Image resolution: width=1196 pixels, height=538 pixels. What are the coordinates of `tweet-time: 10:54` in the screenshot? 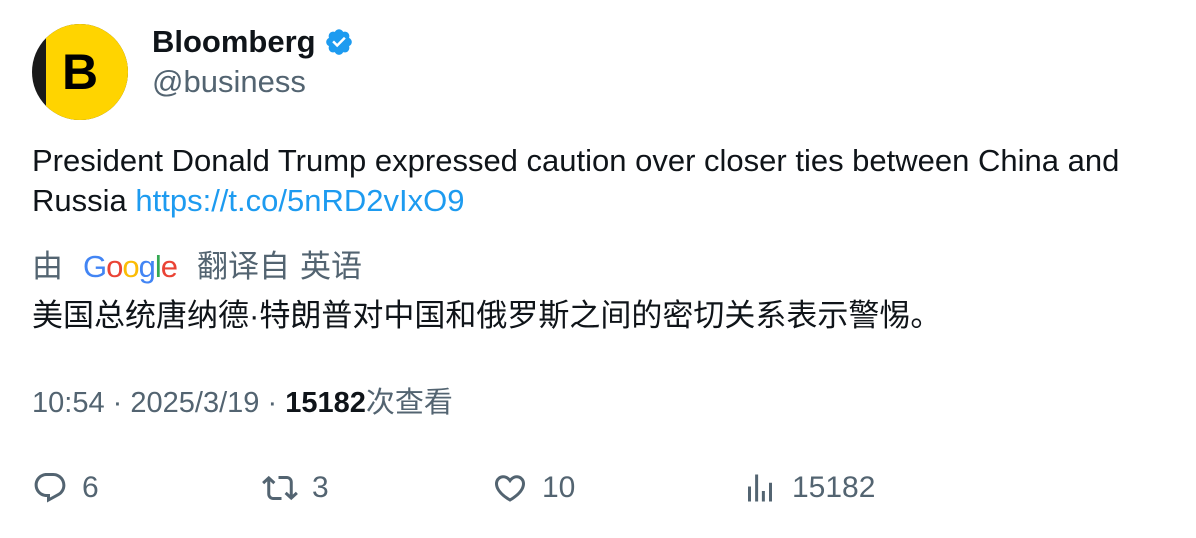 It's located at (68, 403).